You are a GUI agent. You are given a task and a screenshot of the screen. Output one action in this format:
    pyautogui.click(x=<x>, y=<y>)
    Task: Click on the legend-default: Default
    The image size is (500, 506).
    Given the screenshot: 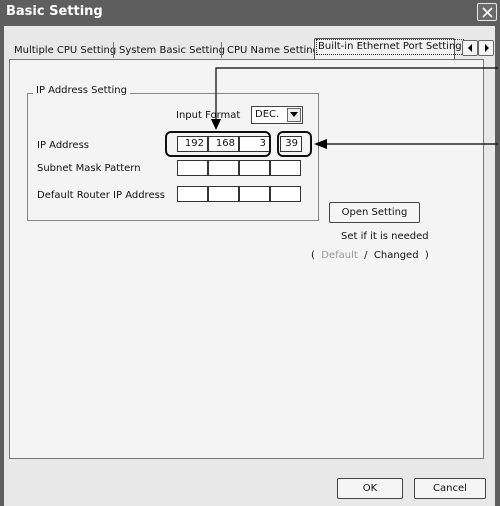 What is the action you would take?
    pyautogui.click(x=339, y=255)
    